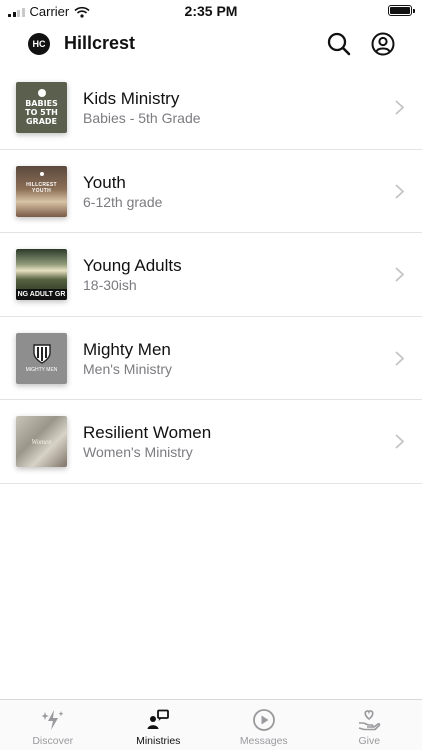 The width and height of the screenshot is (422, 750). What do you see at coordinates (41, 93) in the screenshot?
I see `hc-badge-icon` at bounding box center [41, 93].